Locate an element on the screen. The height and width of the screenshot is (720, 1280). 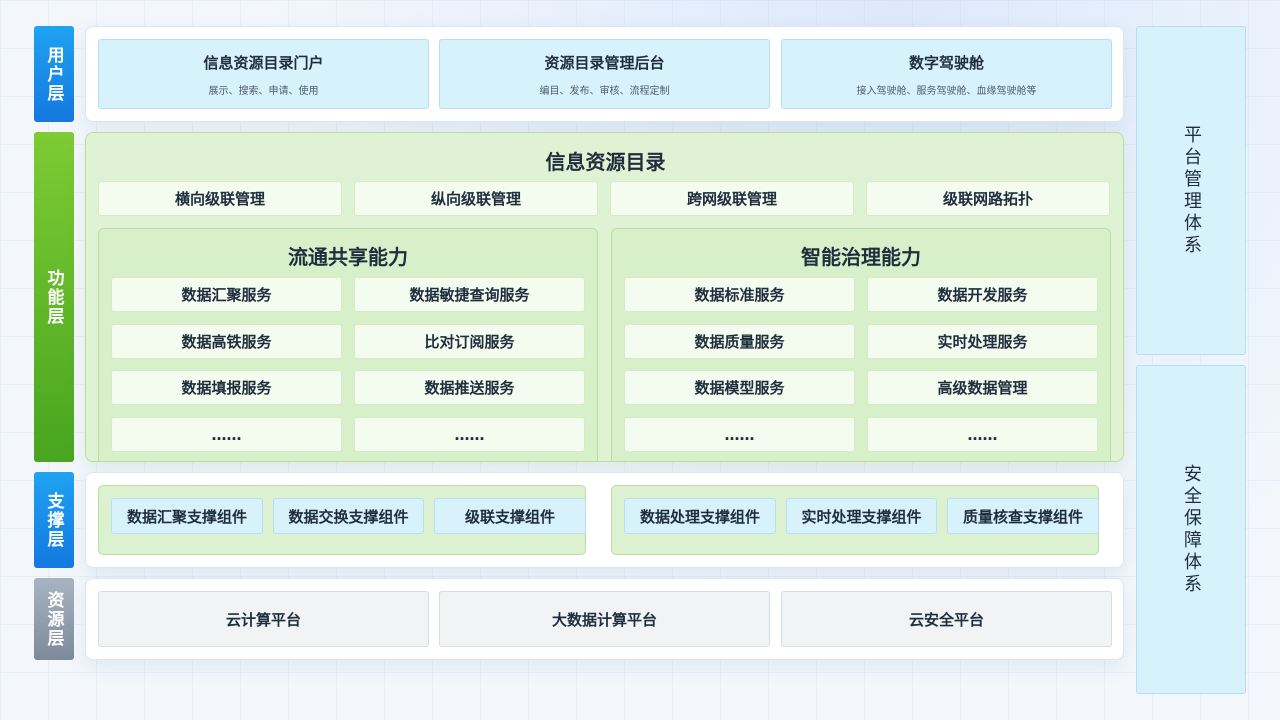
service-item: 数据质量服务 is located at coordinates (739, 341).